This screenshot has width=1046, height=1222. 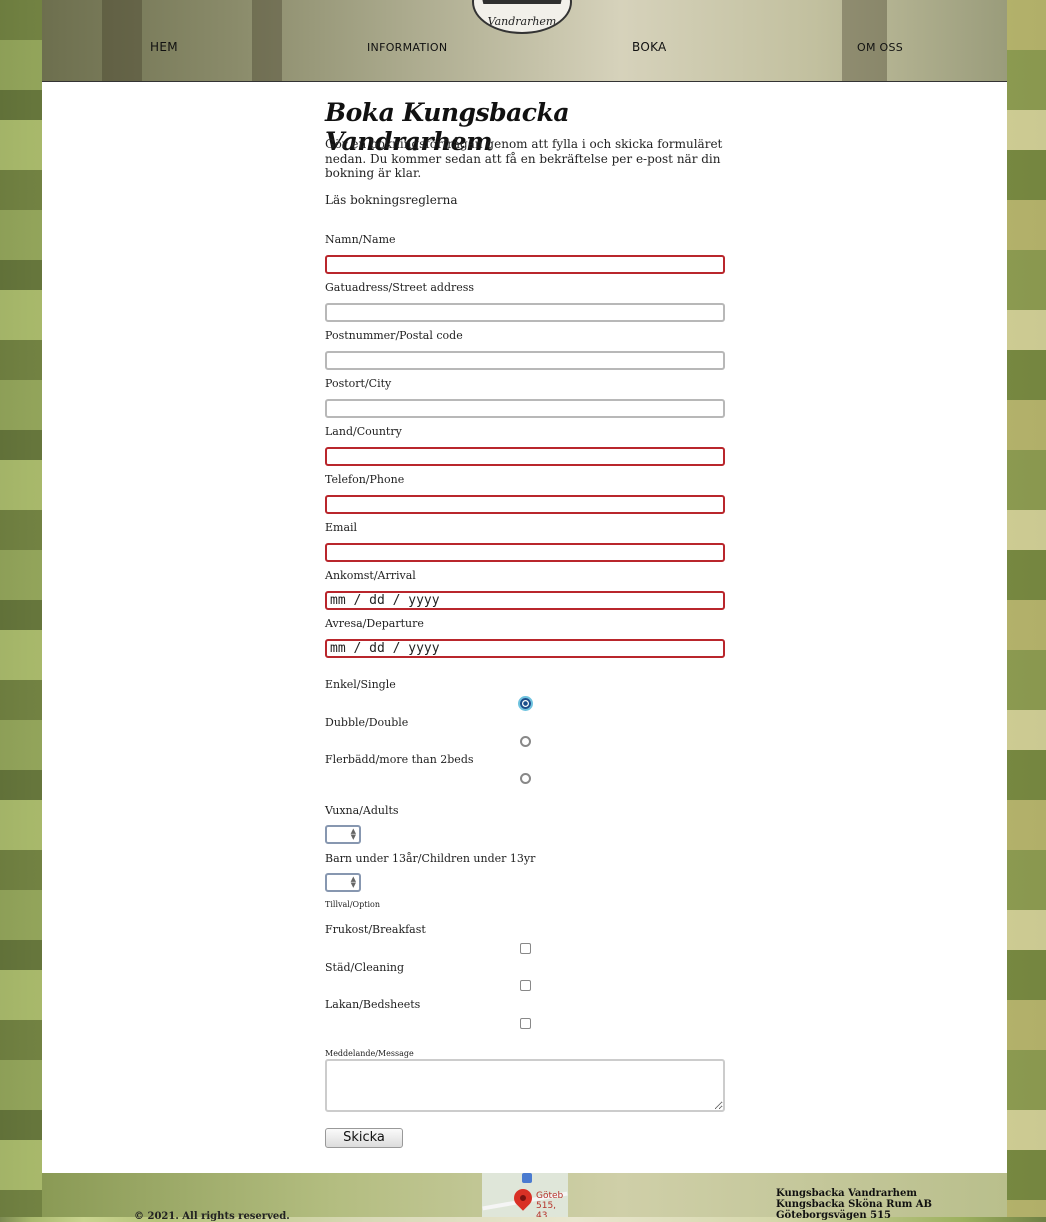 I want to click on room-multi-label: Flerbädd/more than 2beds, so click(x=399, y=759).